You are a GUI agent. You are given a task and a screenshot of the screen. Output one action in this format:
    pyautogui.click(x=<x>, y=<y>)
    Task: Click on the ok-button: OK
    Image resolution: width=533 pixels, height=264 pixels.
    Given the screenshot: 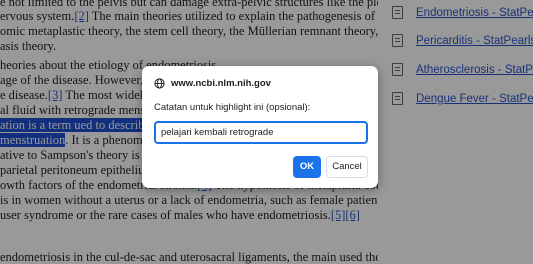 What is the action you would take?
    pyautogui.click(x=307, y=167)
    